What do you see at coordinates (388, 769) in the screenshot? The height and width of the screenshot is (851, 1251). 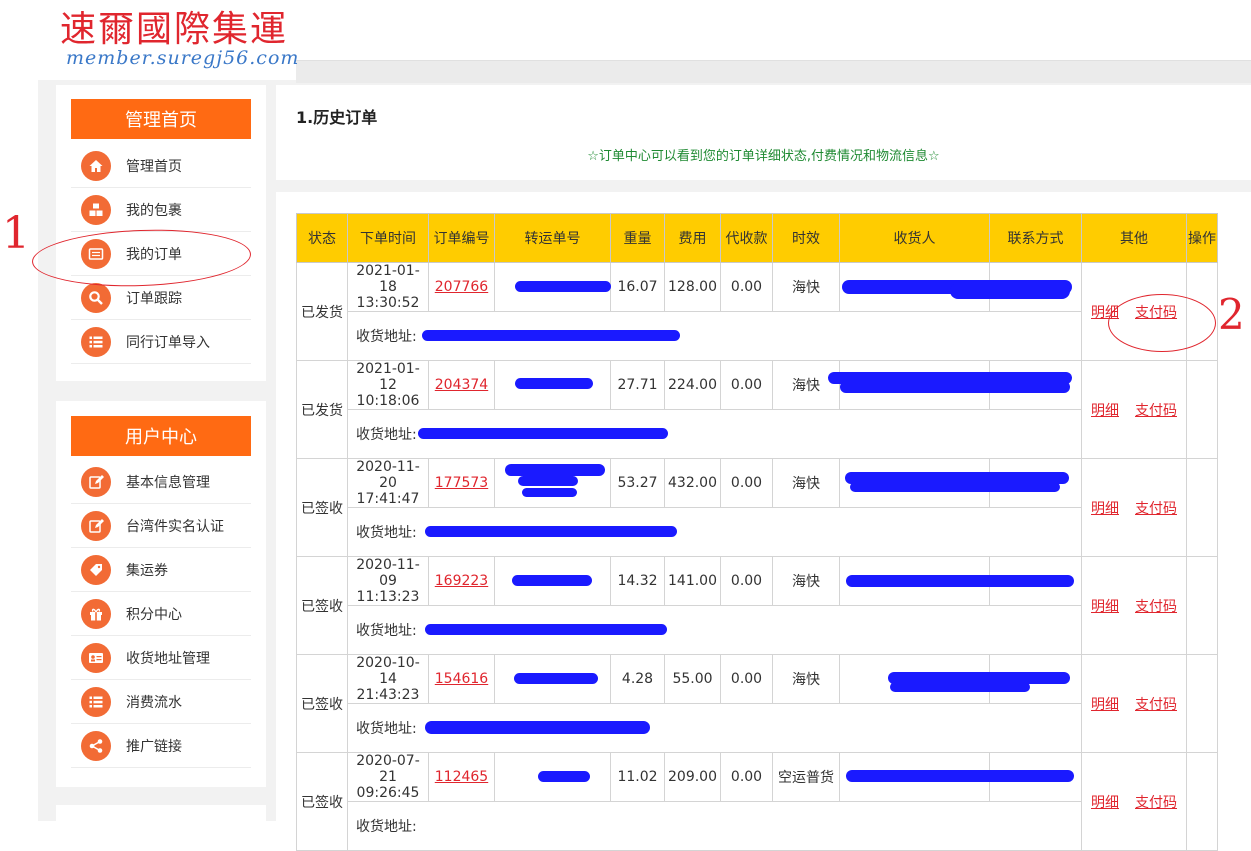 I see `order-date: 2020-07-21` at bounding box center [388, 769].